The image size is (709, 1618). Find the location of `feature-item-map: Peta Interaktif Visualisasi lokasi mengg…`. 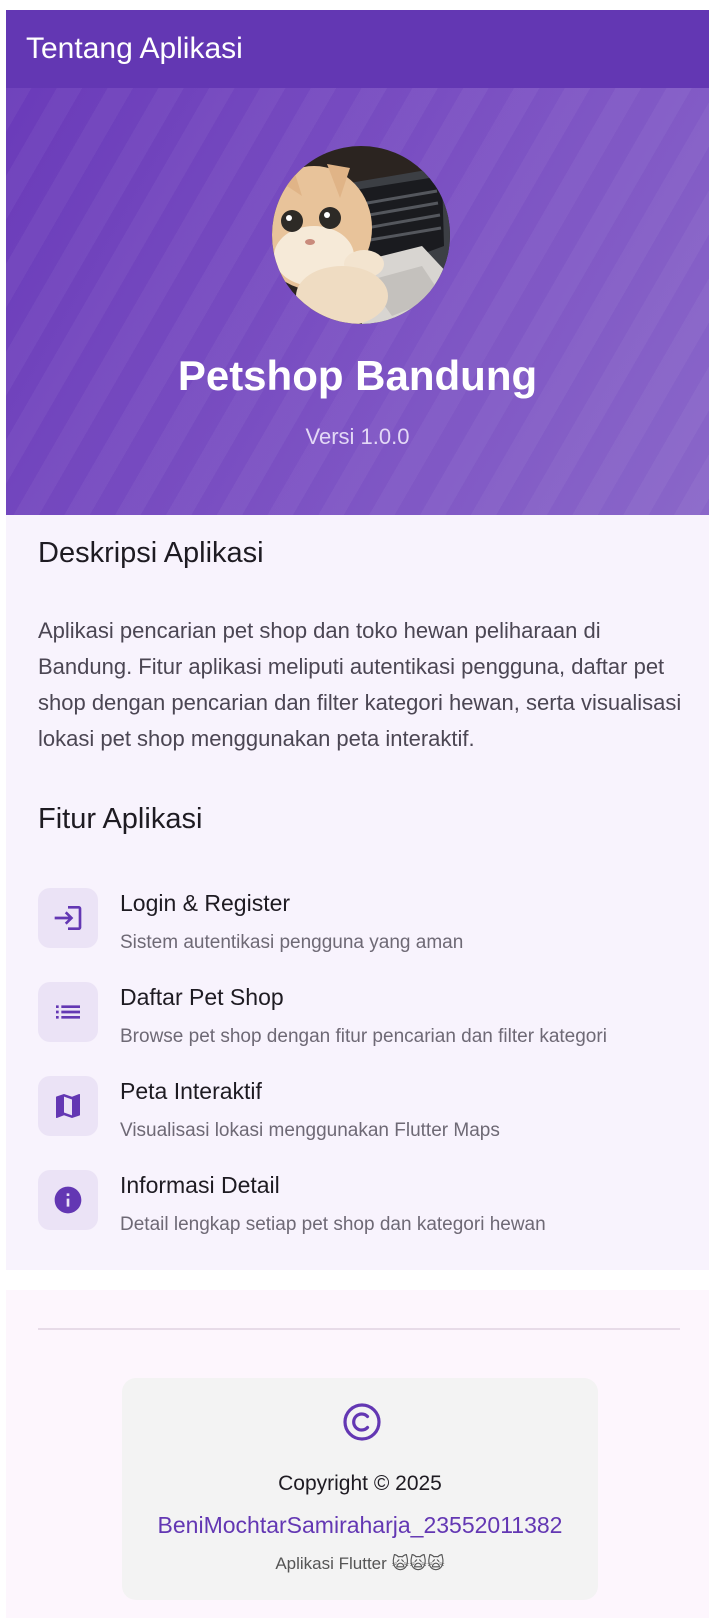

feature-item-map: Peta Interaktif Visualisasi lokasi mengg… is located at coordinates (368, 1116).